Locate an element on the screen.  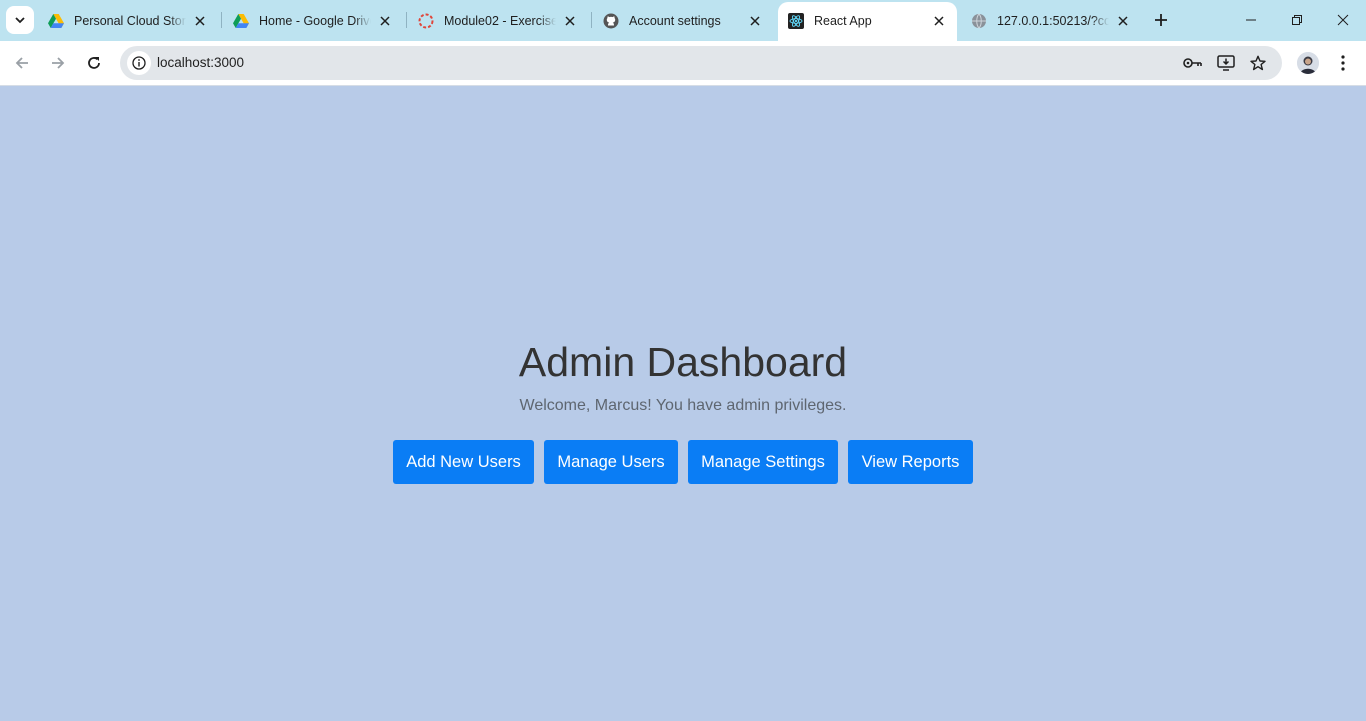
new-tab-button is located at coordinates (1161, 20).